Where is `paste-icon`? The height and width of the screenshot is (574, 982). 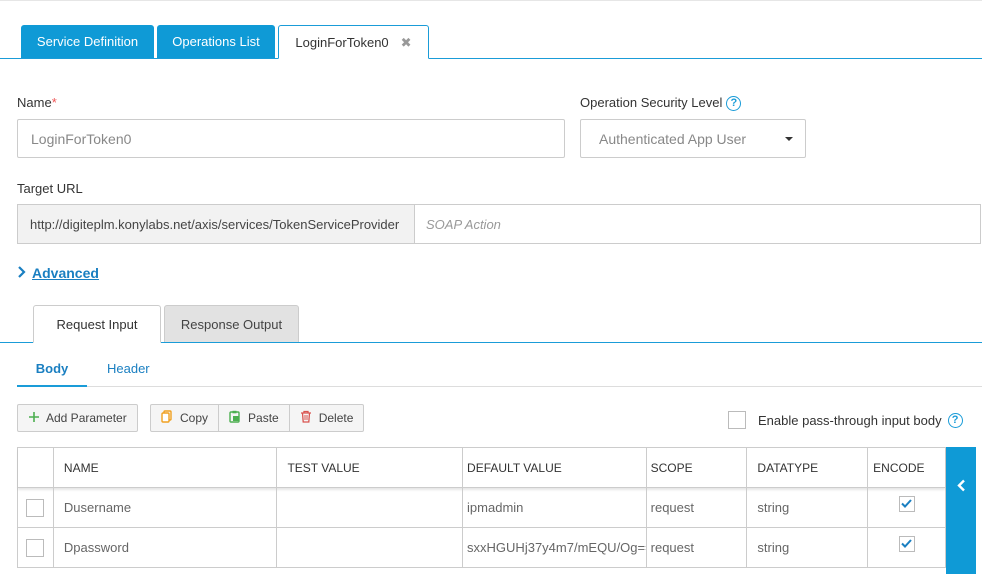 paste-icon is located at coordinates (235, 418).